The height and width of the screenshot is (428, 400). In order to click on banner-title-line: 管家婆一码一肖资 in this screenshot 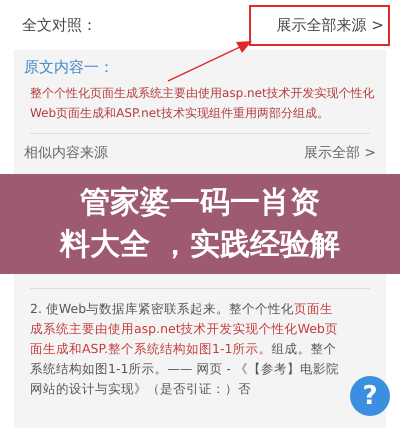, I will do `click(200, 203)`.